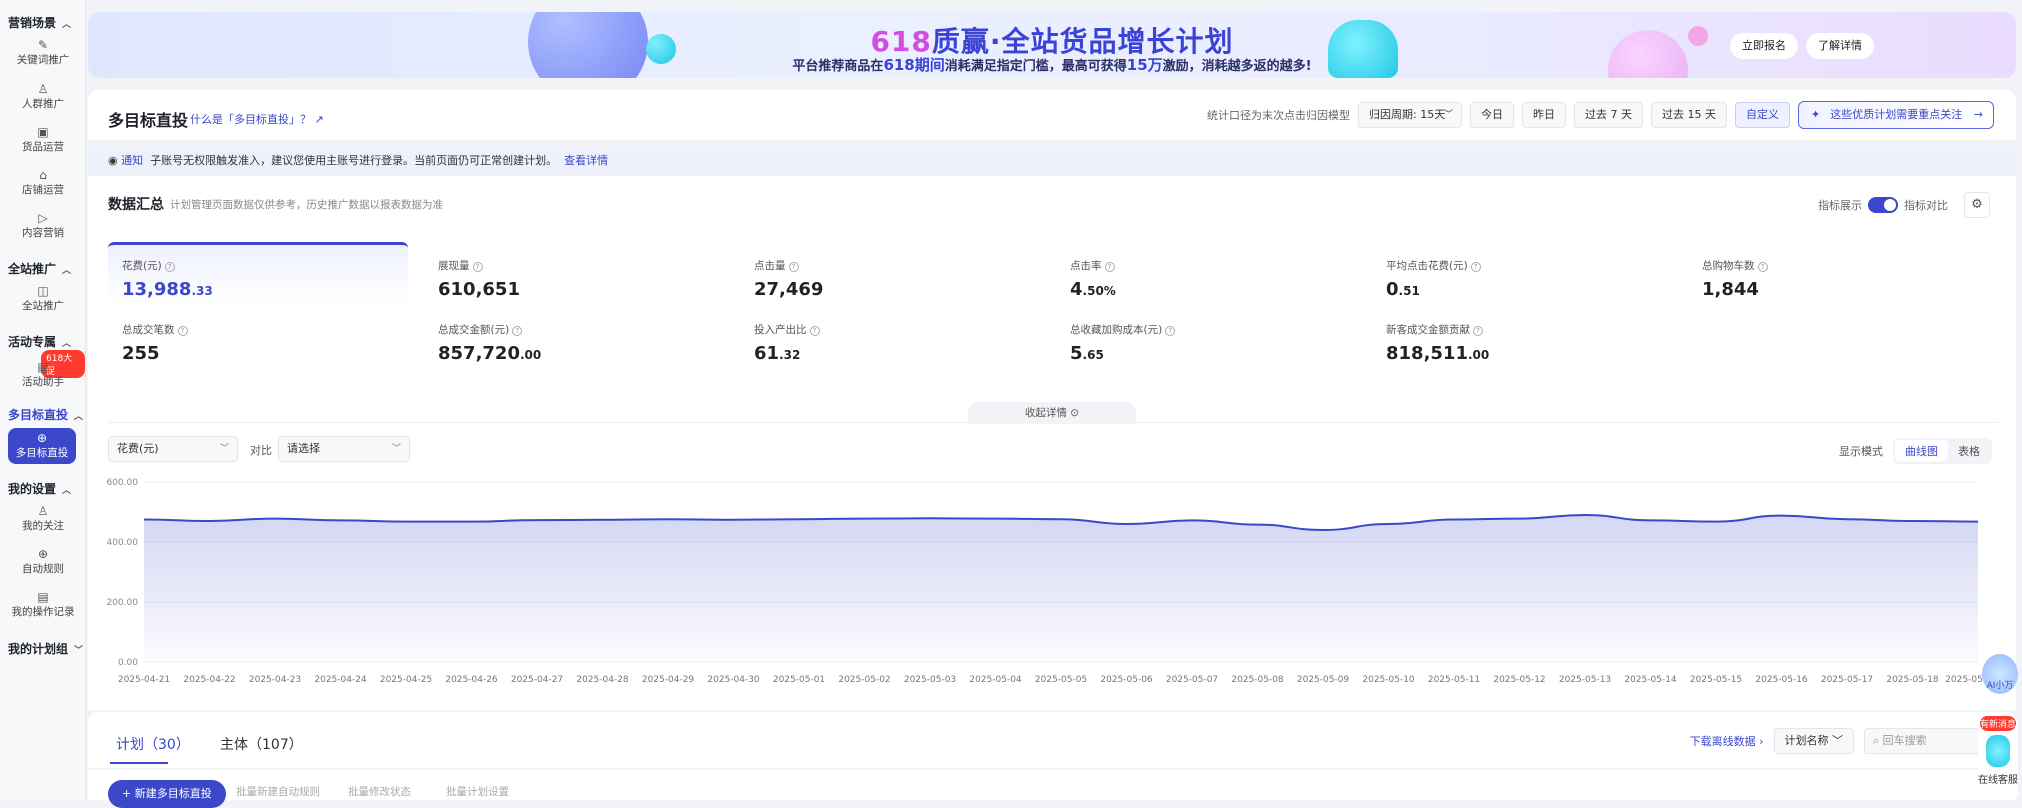 The width and height of the screenshot is (2022, 808). What do you see at coordinates (1522, 273) in the screenshot?
I see `metric-card: 平均点击花费(元)?0.51` at bounding box center [1522, 273].